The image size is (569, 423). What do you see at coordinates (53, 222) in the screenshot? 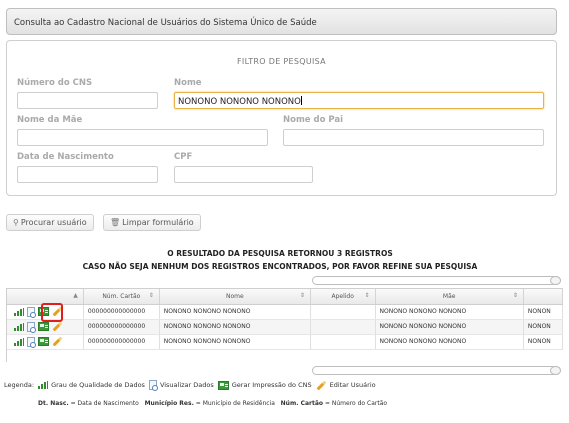
I see `search-button-label: Procurar usuário` at bounding box center [53, 222].